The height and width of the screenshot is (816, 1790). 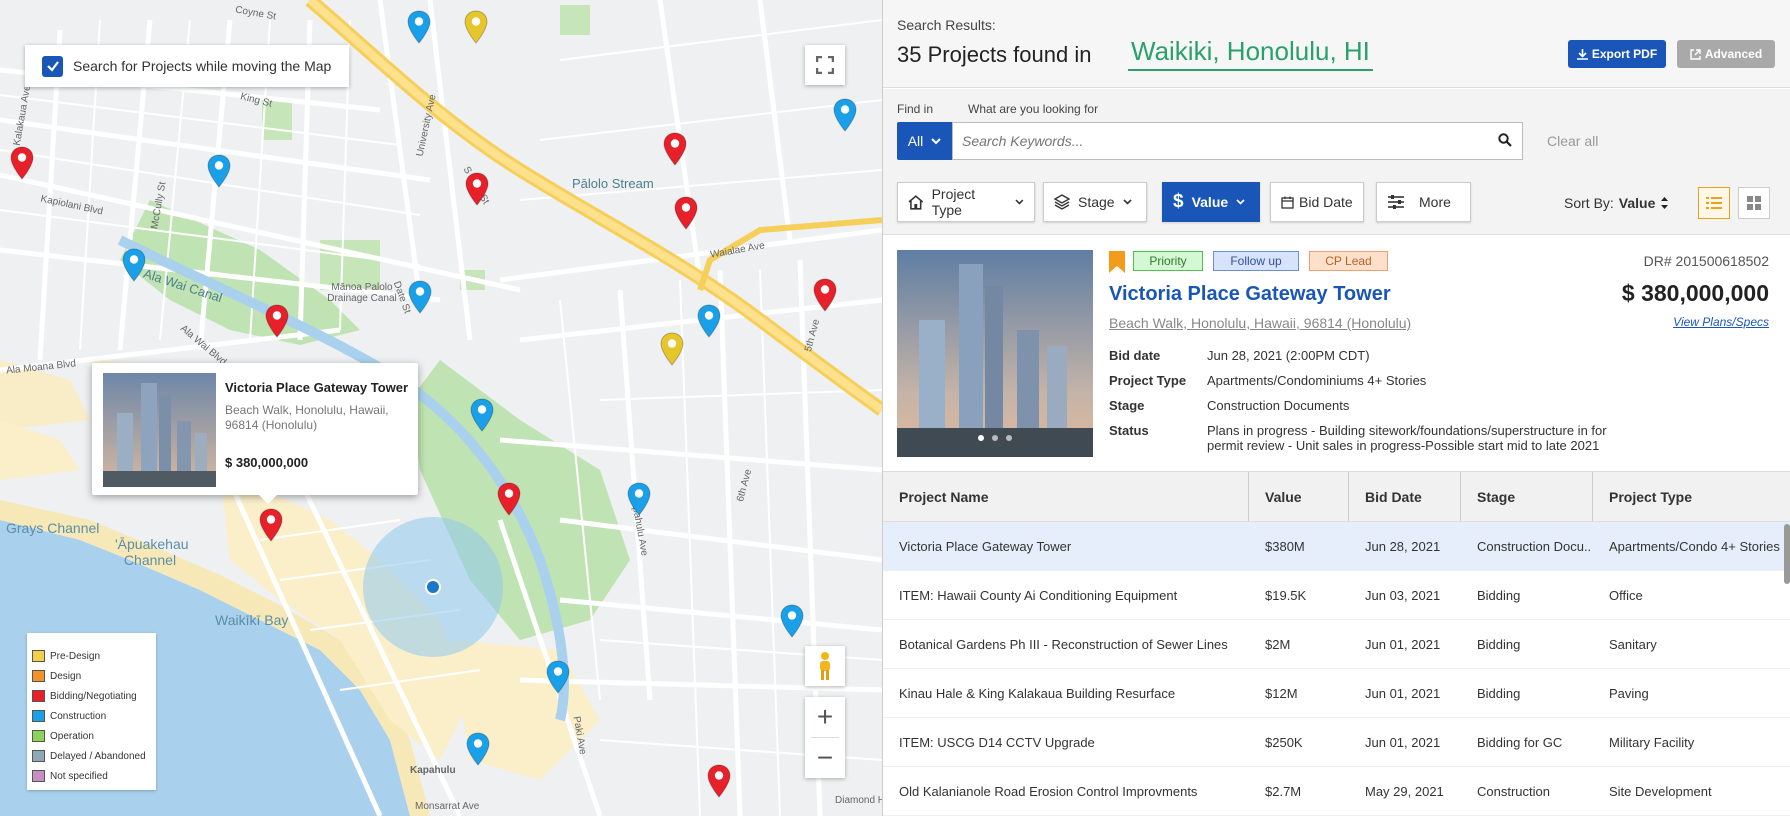 What do you see at coordinates (1250, 53) in the screenshot?
I see `search-location: Waikiki, Honolulu, HI` at bounding box center [1250, 53].